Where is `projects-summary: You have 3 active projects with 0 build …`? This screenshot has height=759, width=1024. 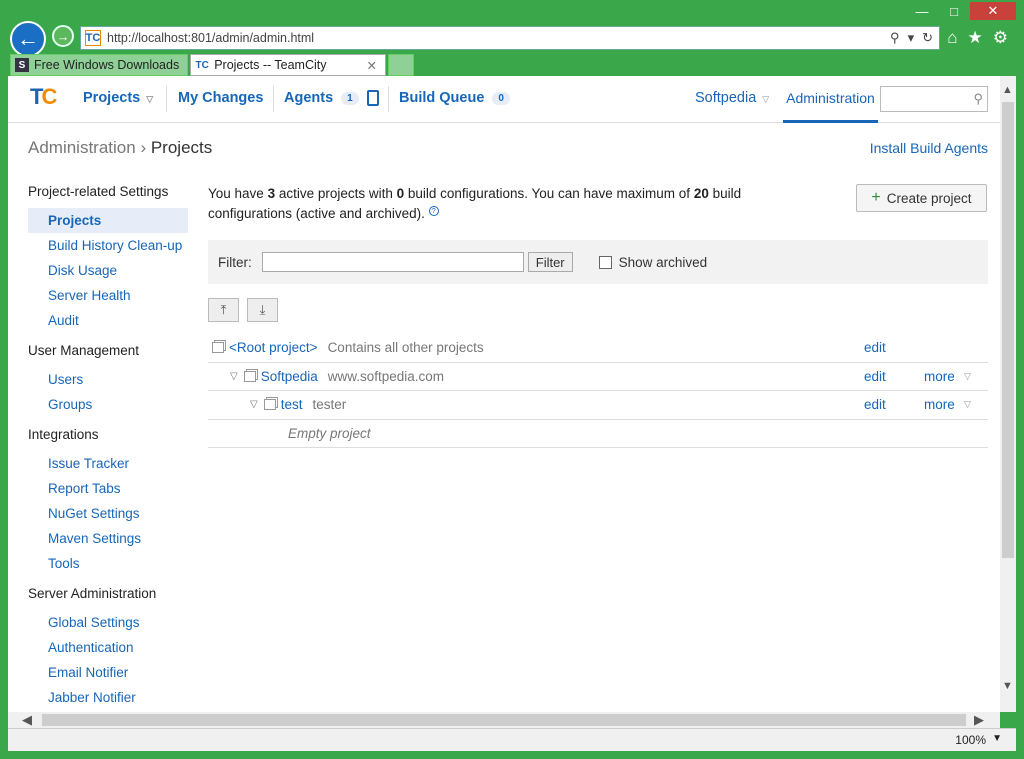 projects-summary: You have 3 active projects with 0 build … is located at coordinates (518, 204).